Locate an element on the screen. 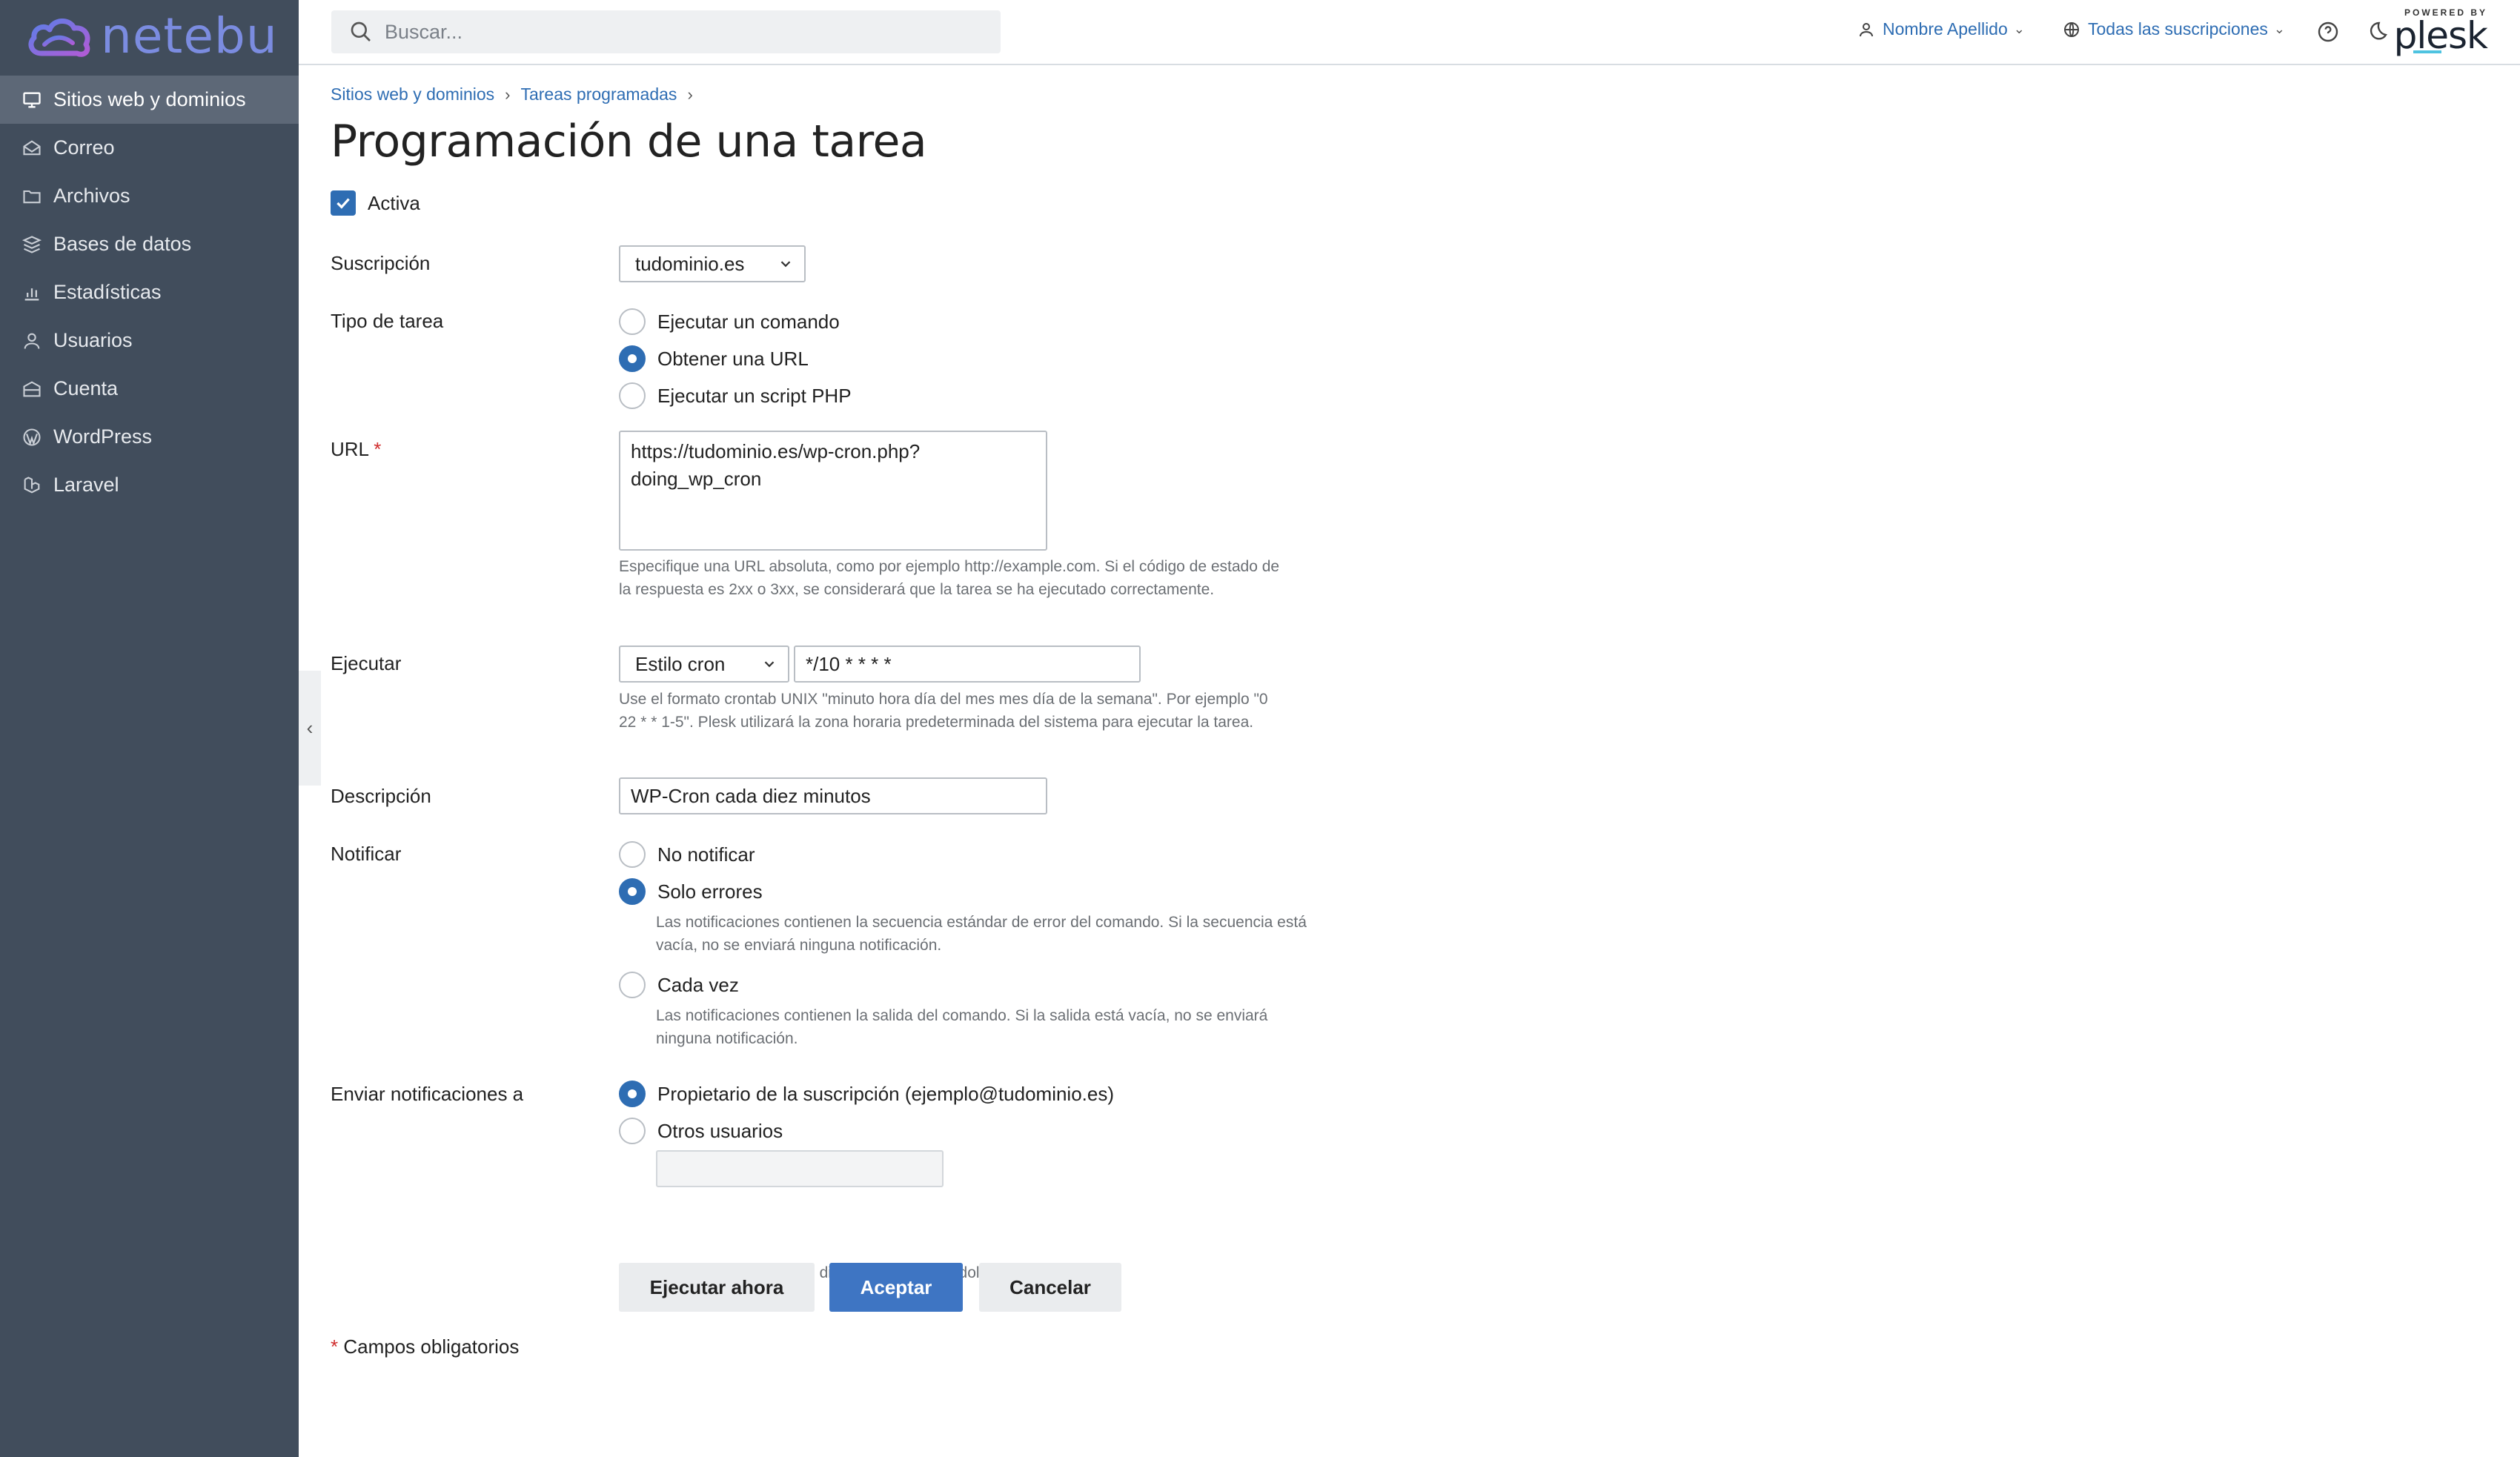 This screenshot has width=2520, height=1457. wordpress-icon is located at coordinates (32, 437).